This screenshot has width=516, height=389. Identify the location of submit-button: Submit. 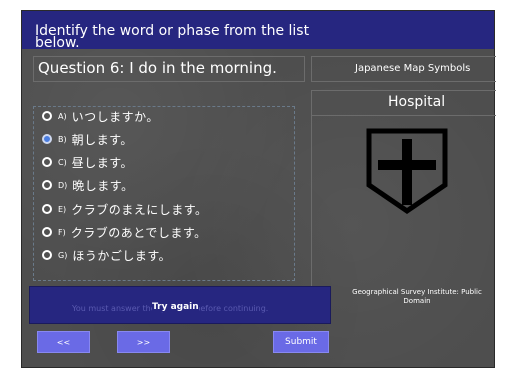
(301, 342).